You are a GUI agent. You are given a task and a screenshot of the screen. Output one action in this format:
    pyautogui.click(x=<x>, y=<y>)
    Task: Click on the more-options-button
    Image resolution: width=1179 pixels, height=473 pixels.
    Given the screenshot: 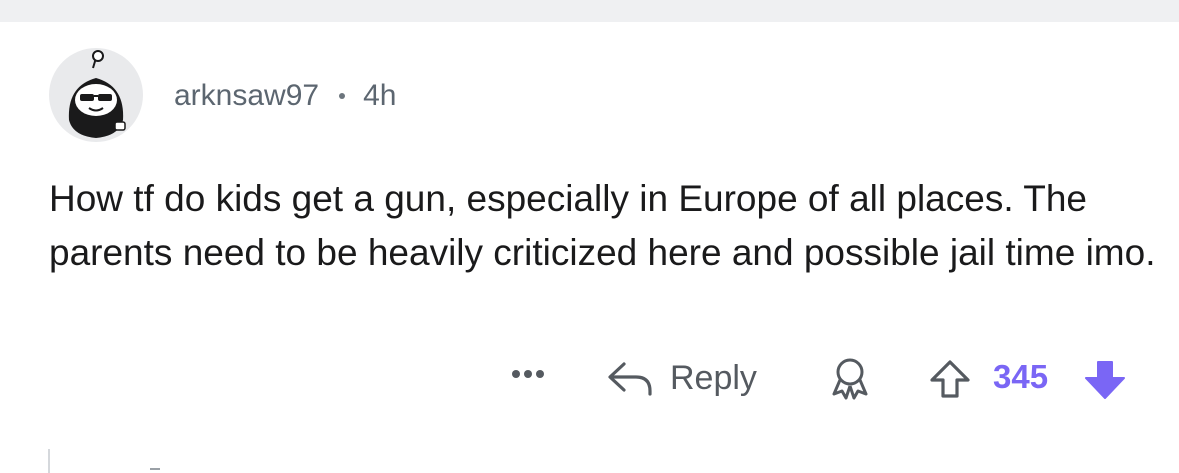 What is the action you would take?
    pyautogui.click(x=528, y=374)
    